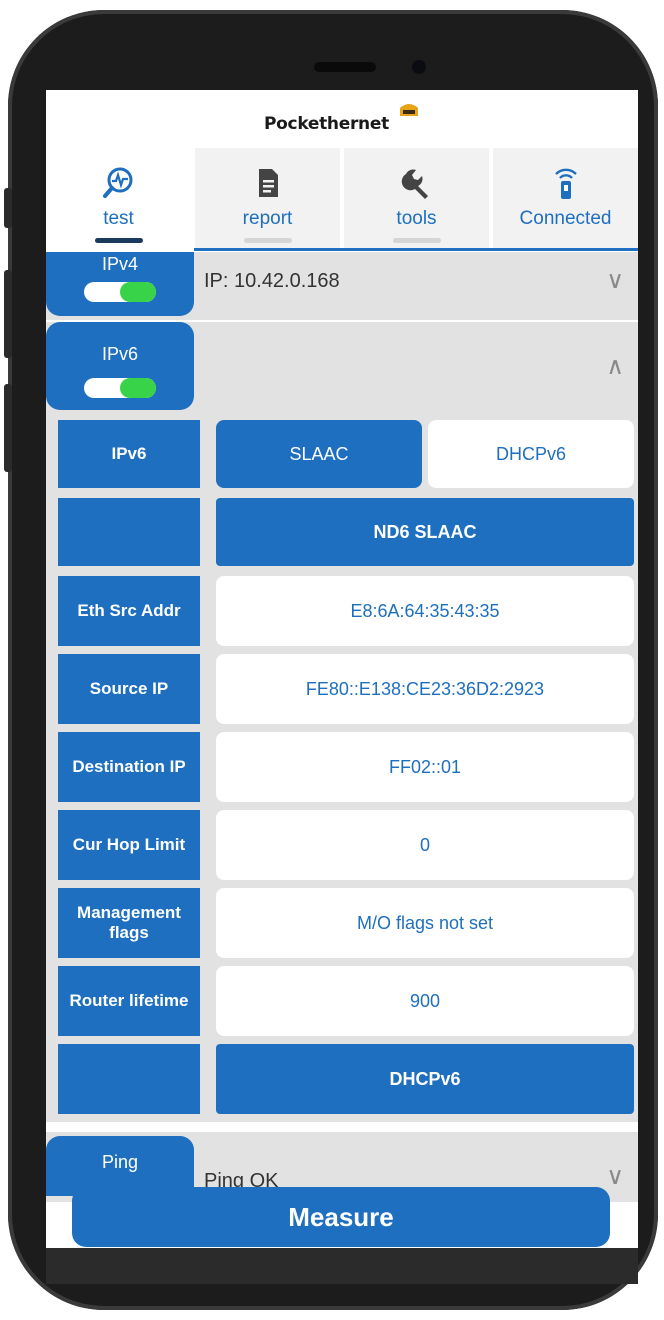 The image size is (664, 1320). What do you see at coordinates (129, 454) in the screenshot?
I see `ipv6-mode-label: IPv6` at bounding box center [129, 454].